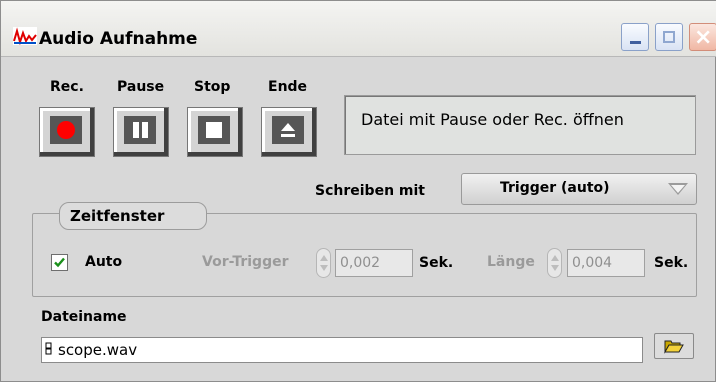 This screenshot has height=382, width=716. I want to click on length-label: Länge, so click(511, 262).